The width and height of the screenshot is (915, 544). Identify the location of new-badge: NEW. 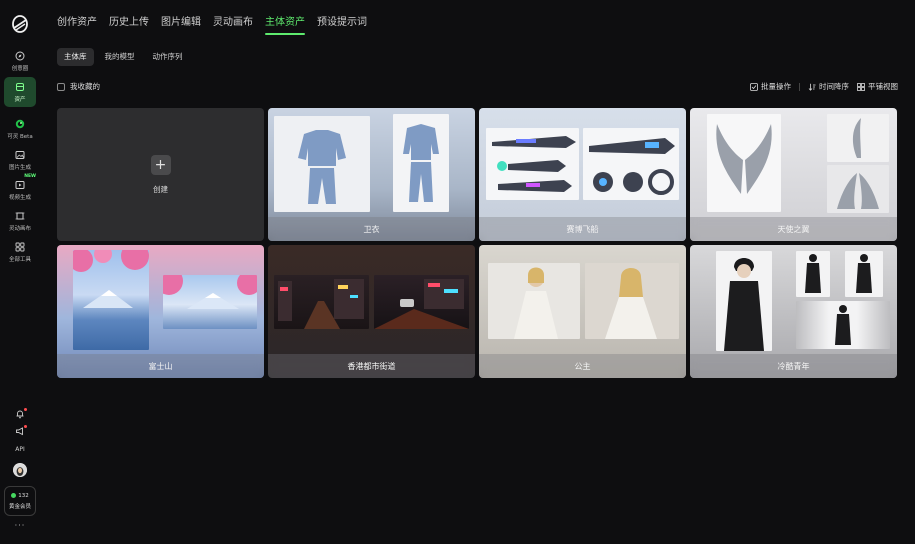
(30, 176).